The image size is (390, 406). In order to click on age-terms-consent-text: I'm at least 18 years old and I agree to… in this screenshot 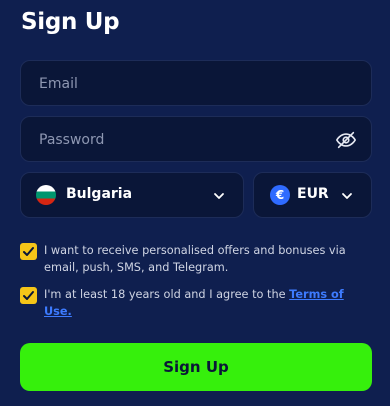, I will do `click(208, 303)`.